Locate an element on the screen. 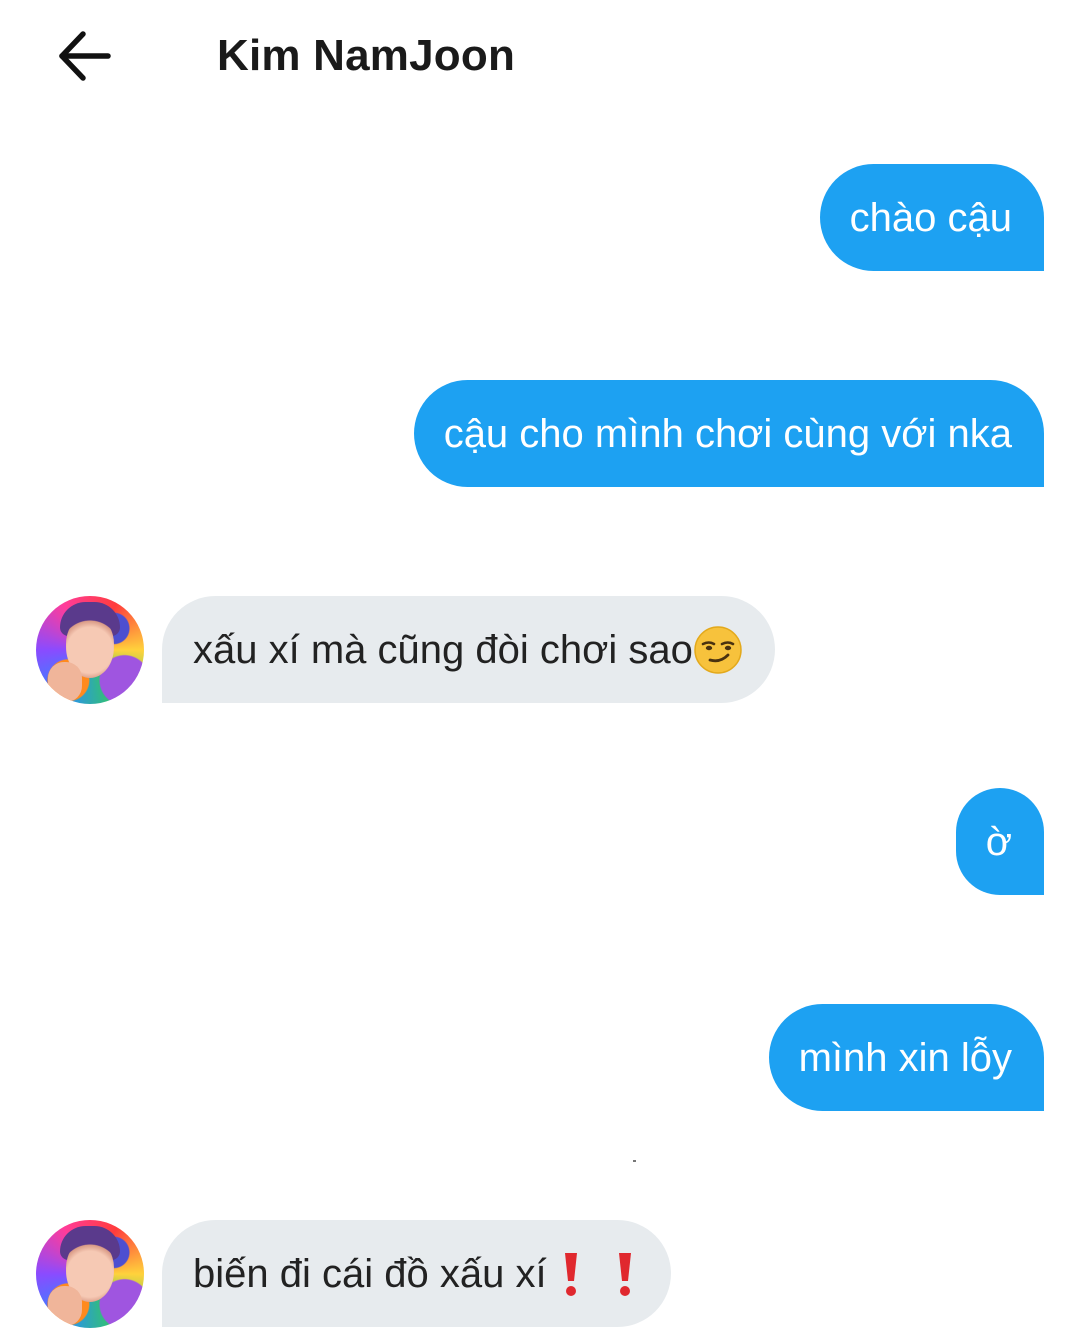 This screenshot has height=1328, width=1080. message-text: xấu xí mà cũng đòi chơi sao is located at coordinates (443, 649).